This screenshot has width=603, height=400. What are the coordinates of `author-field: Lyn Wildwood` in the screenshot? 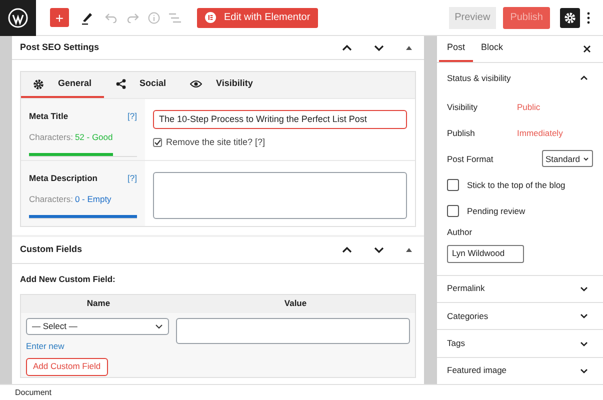 It's located at (485, 253).